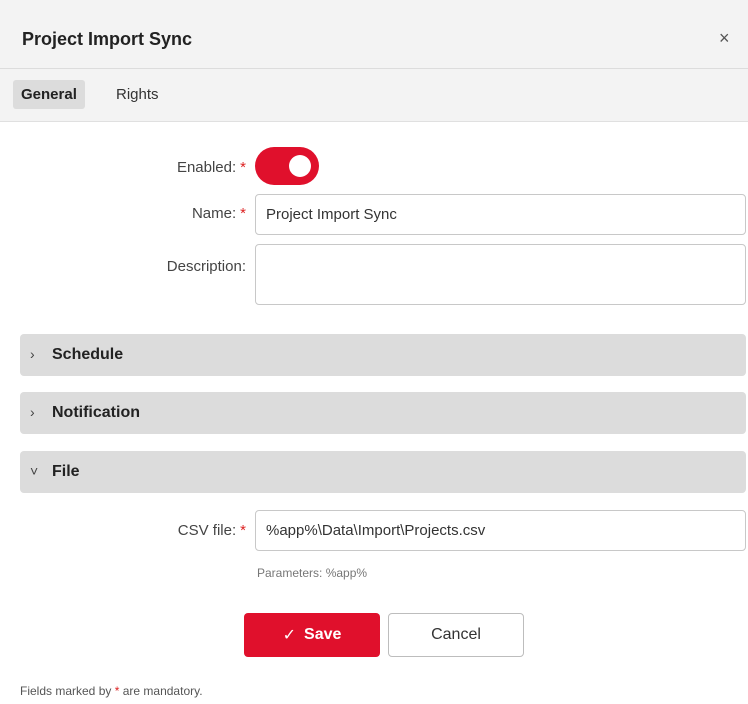 This screenshot has width=748, height=704. What do you see at coordinates (88, 354) in the screenshot?
I see `section-schedule-label: Schedule` at bounding box center [88, 354].